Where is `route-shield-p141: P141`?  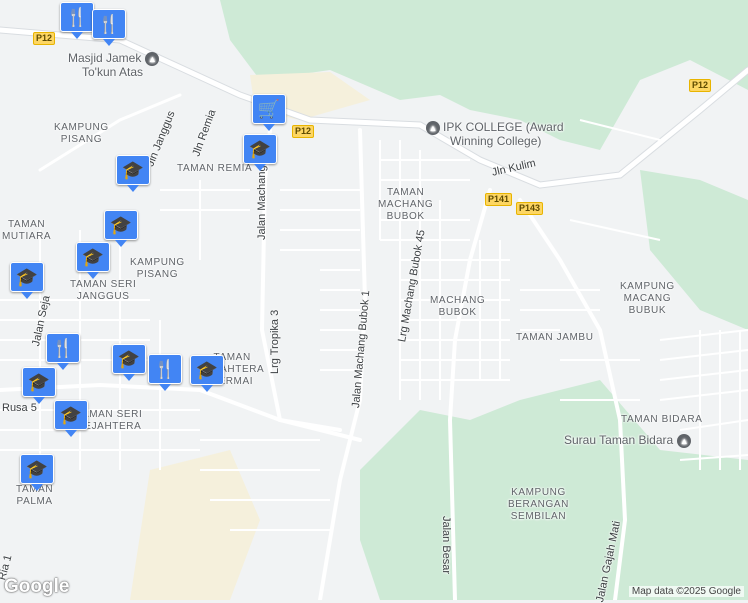
route-shield-p141: P141 is located at coordinates (499, 199).